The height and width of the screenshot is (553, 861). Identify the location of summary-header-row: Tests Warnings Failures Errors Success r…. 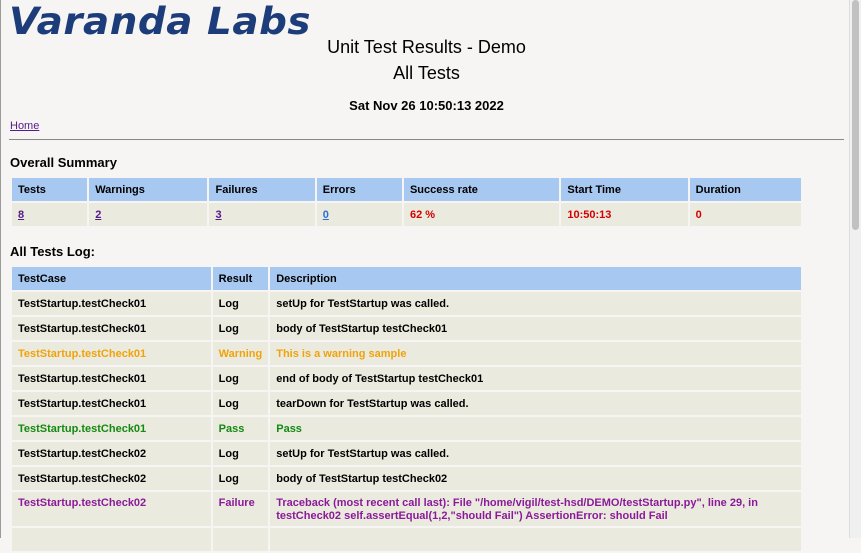
(406, 189).